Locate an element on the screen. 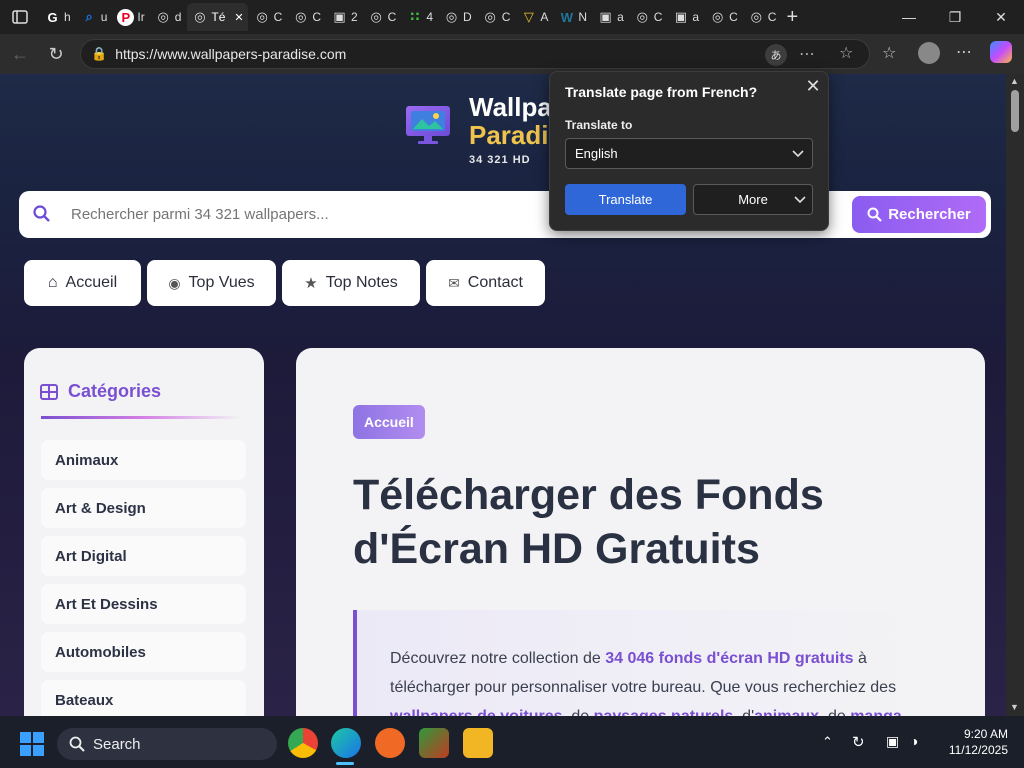  favorite-star-icon: ☆ is located at coordinates (846, 53).